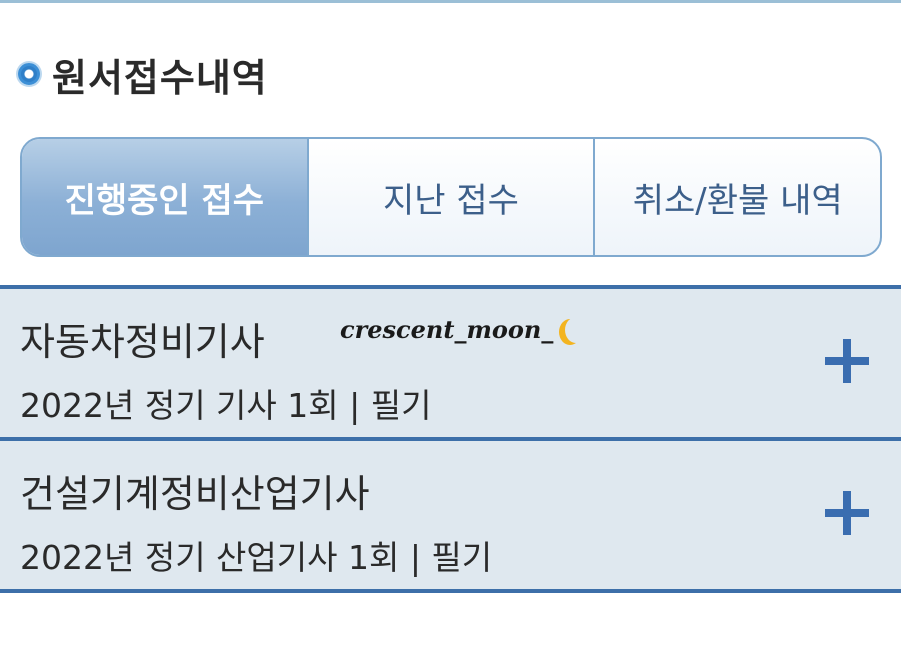  Describe the element at coordinates (29, 74) in the screenshot. I see `circle-bullet-icon` at that location.